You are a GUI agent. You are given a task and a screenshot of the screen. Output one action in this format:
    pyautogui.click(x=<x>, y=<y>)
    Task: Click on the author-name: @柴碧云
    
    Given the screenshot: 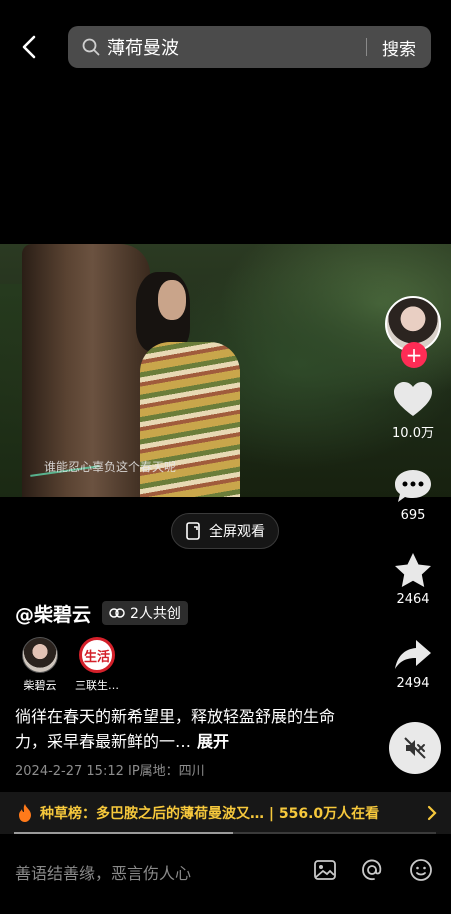 What is the action you would take?
    pyautogui.click(x=53, y=613)
    